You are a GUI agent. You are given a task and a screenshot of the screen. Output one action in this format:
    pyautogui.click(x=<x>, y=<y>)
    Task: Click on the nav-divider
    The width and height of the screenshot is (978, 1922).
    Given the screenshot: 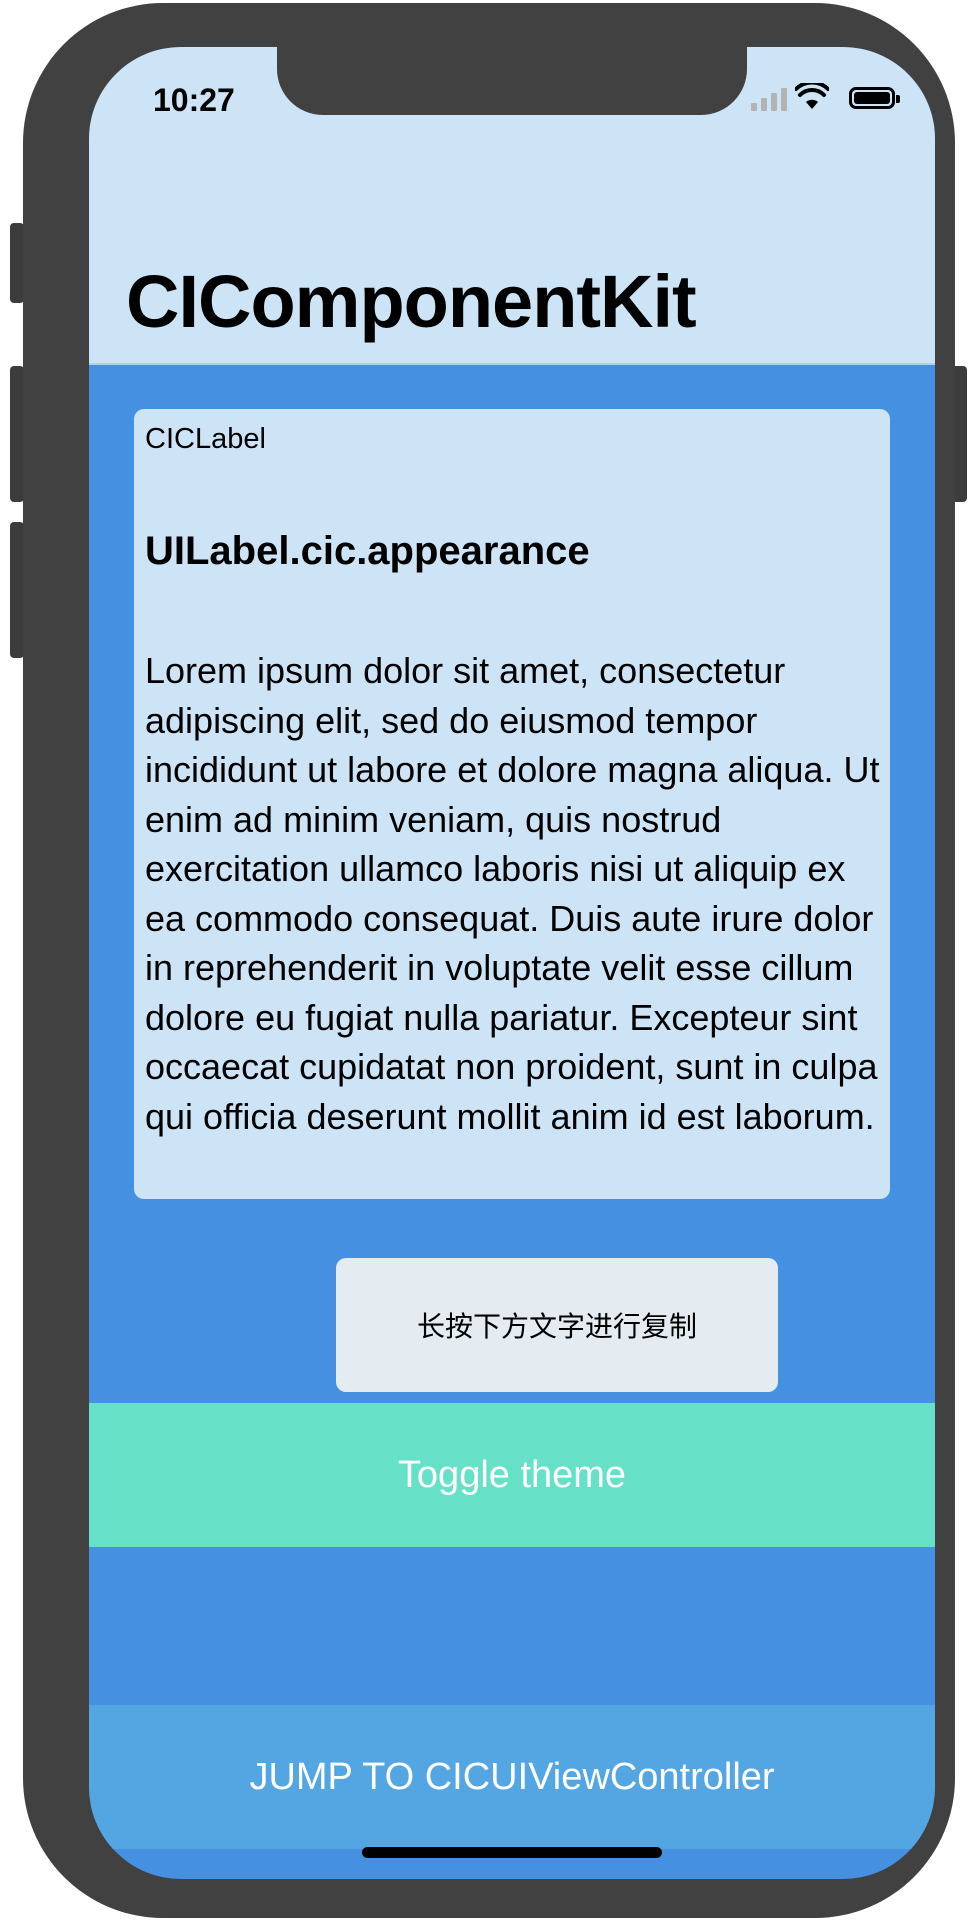 What is the action you would take?
    pyautogui.click(x=512, y=364)
    